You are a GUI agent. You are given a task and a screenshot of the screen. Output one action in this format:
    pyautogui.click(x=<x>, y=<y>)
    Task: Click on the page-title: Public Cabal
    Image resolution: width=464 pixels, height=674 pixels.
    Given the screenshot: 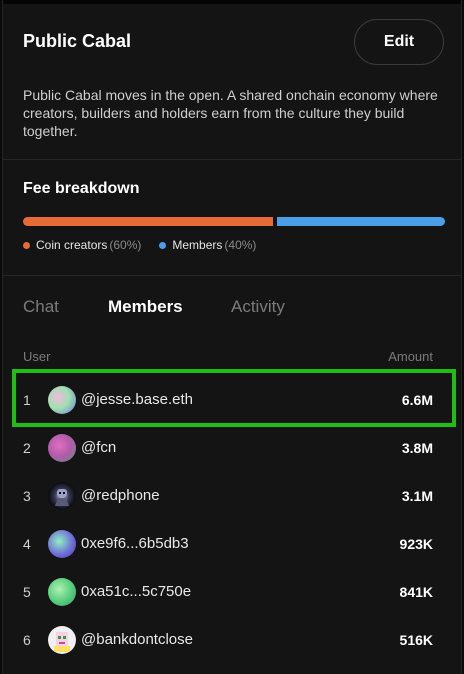 What is the action you would take?
    pyautogui.click(x=77, y=41)
    